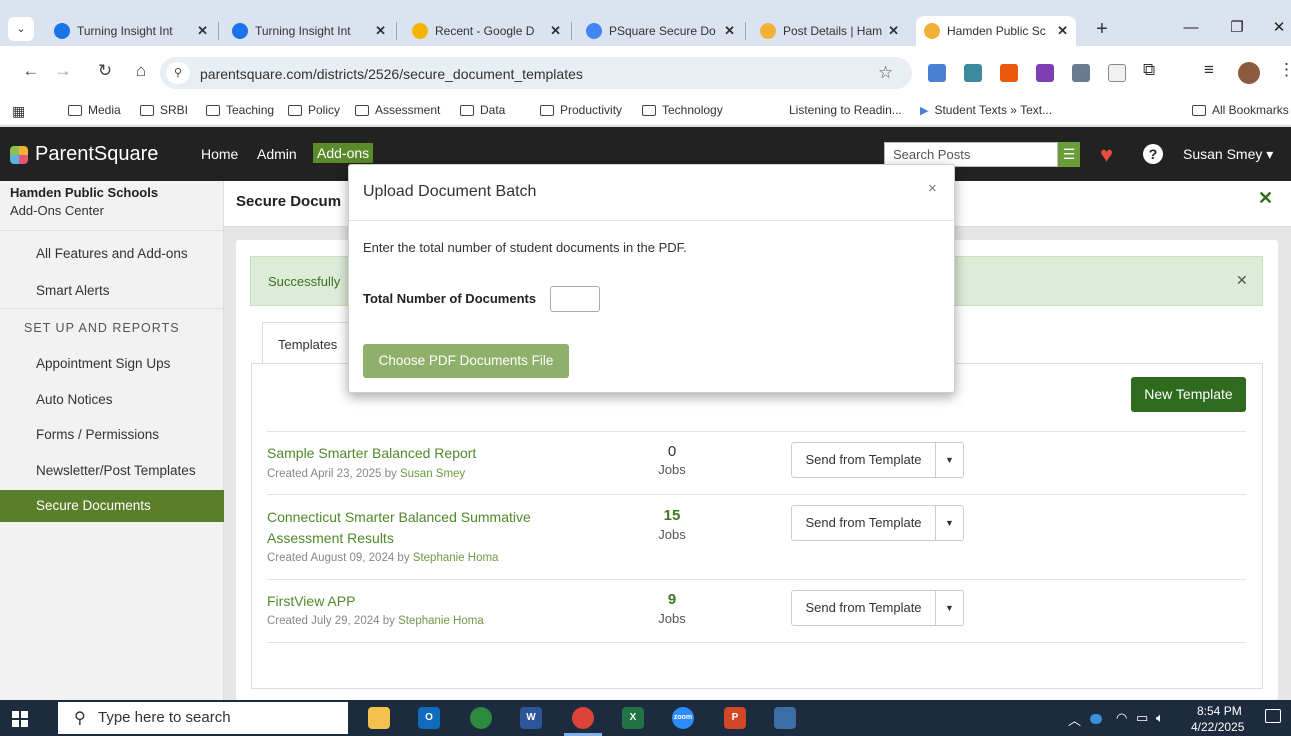 The height and width of the screenshot is (736, 1291). Describe the element at coordinates (112, 506) in the screenshot. I see `sidebar-item-secure-documents: Secure Documents` at that location.